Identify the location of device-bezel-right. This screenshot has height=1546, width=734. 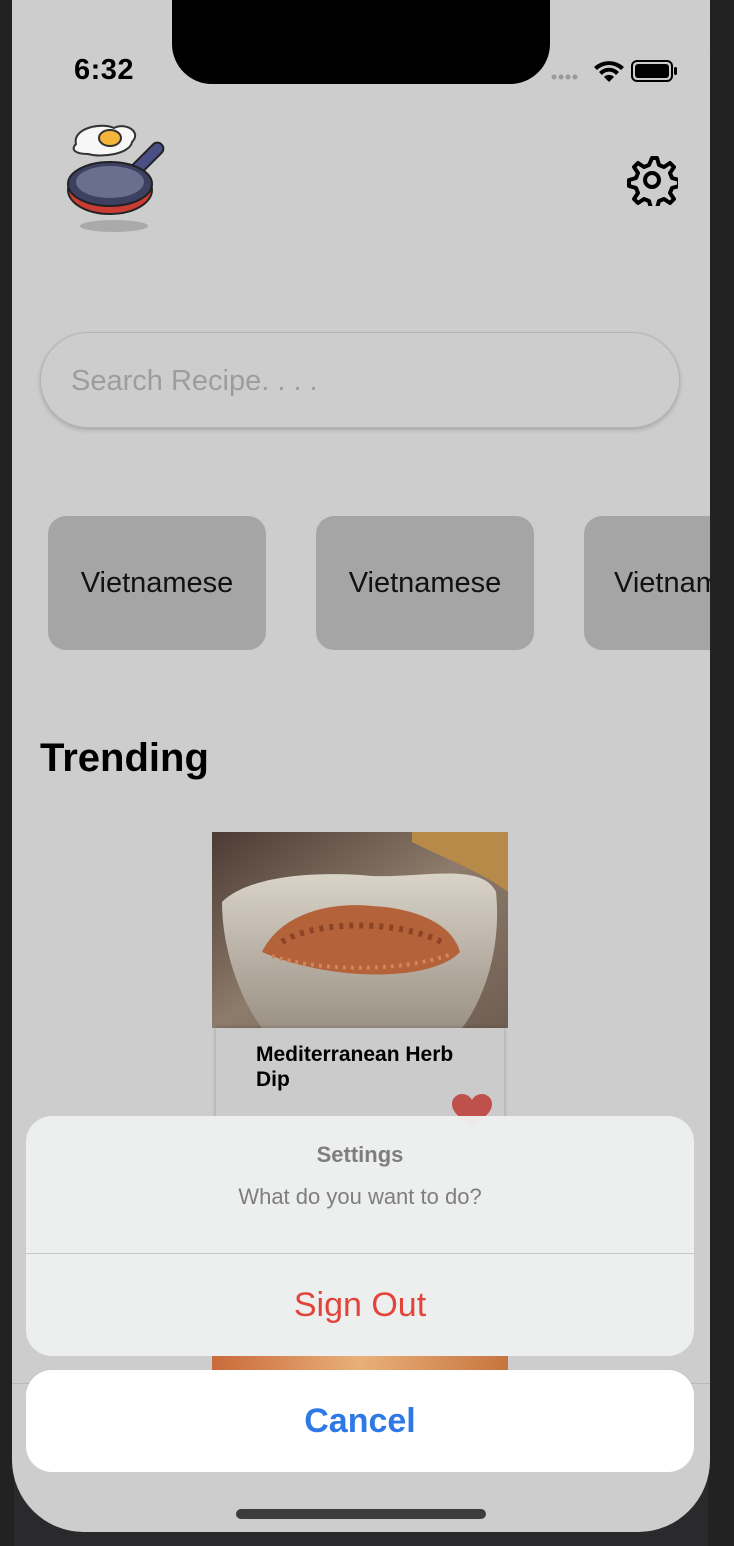
(721, 773).